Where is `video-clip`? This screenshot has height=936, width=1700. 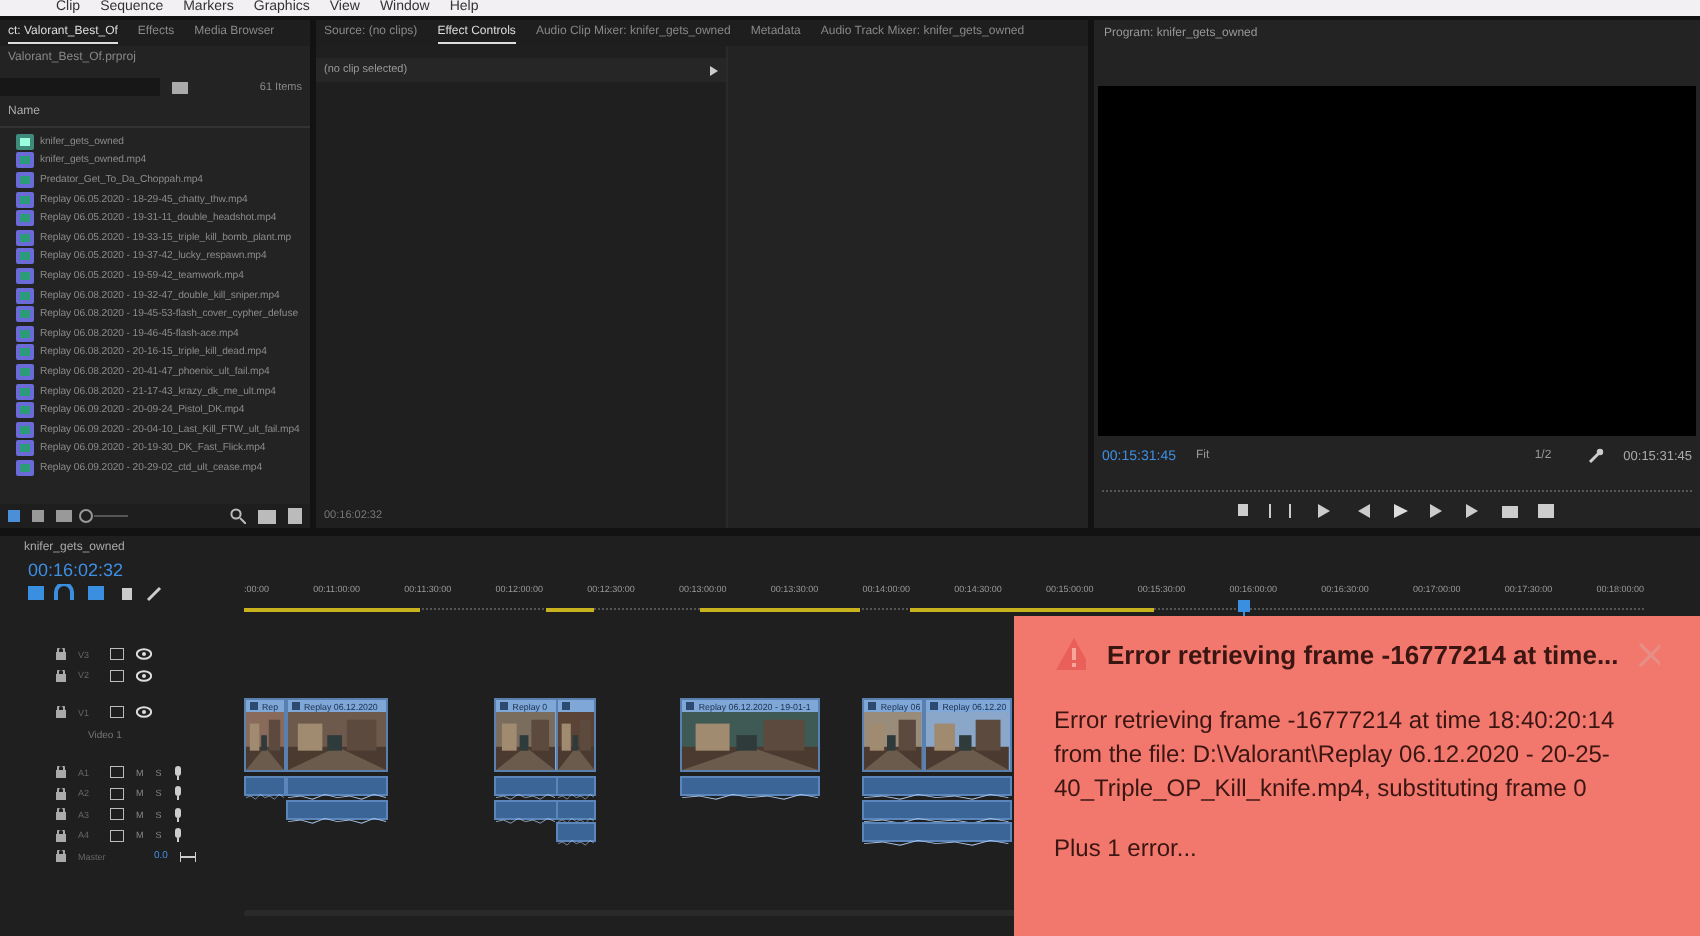
video-clip is located at coordinates (576, 735).